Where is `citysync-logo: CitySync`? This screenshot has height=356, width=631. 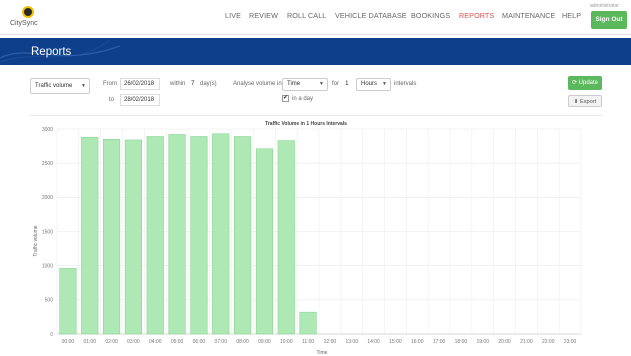 citysync-logo: CitySync is located at coordinates (30, 18).